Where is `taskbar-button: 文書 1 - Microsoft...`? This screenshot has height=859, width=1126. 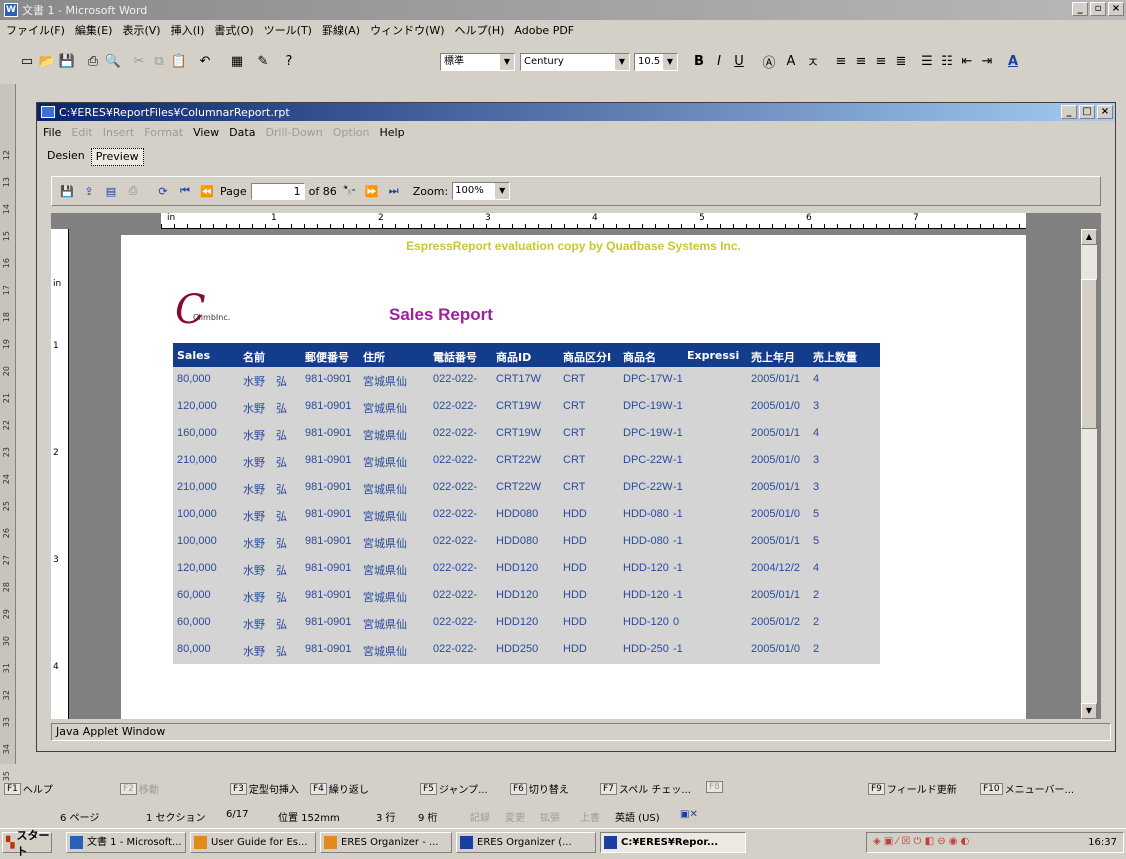
taskbar-button: 文書 1 - Microsoft... is located at coordinates (126, 842).